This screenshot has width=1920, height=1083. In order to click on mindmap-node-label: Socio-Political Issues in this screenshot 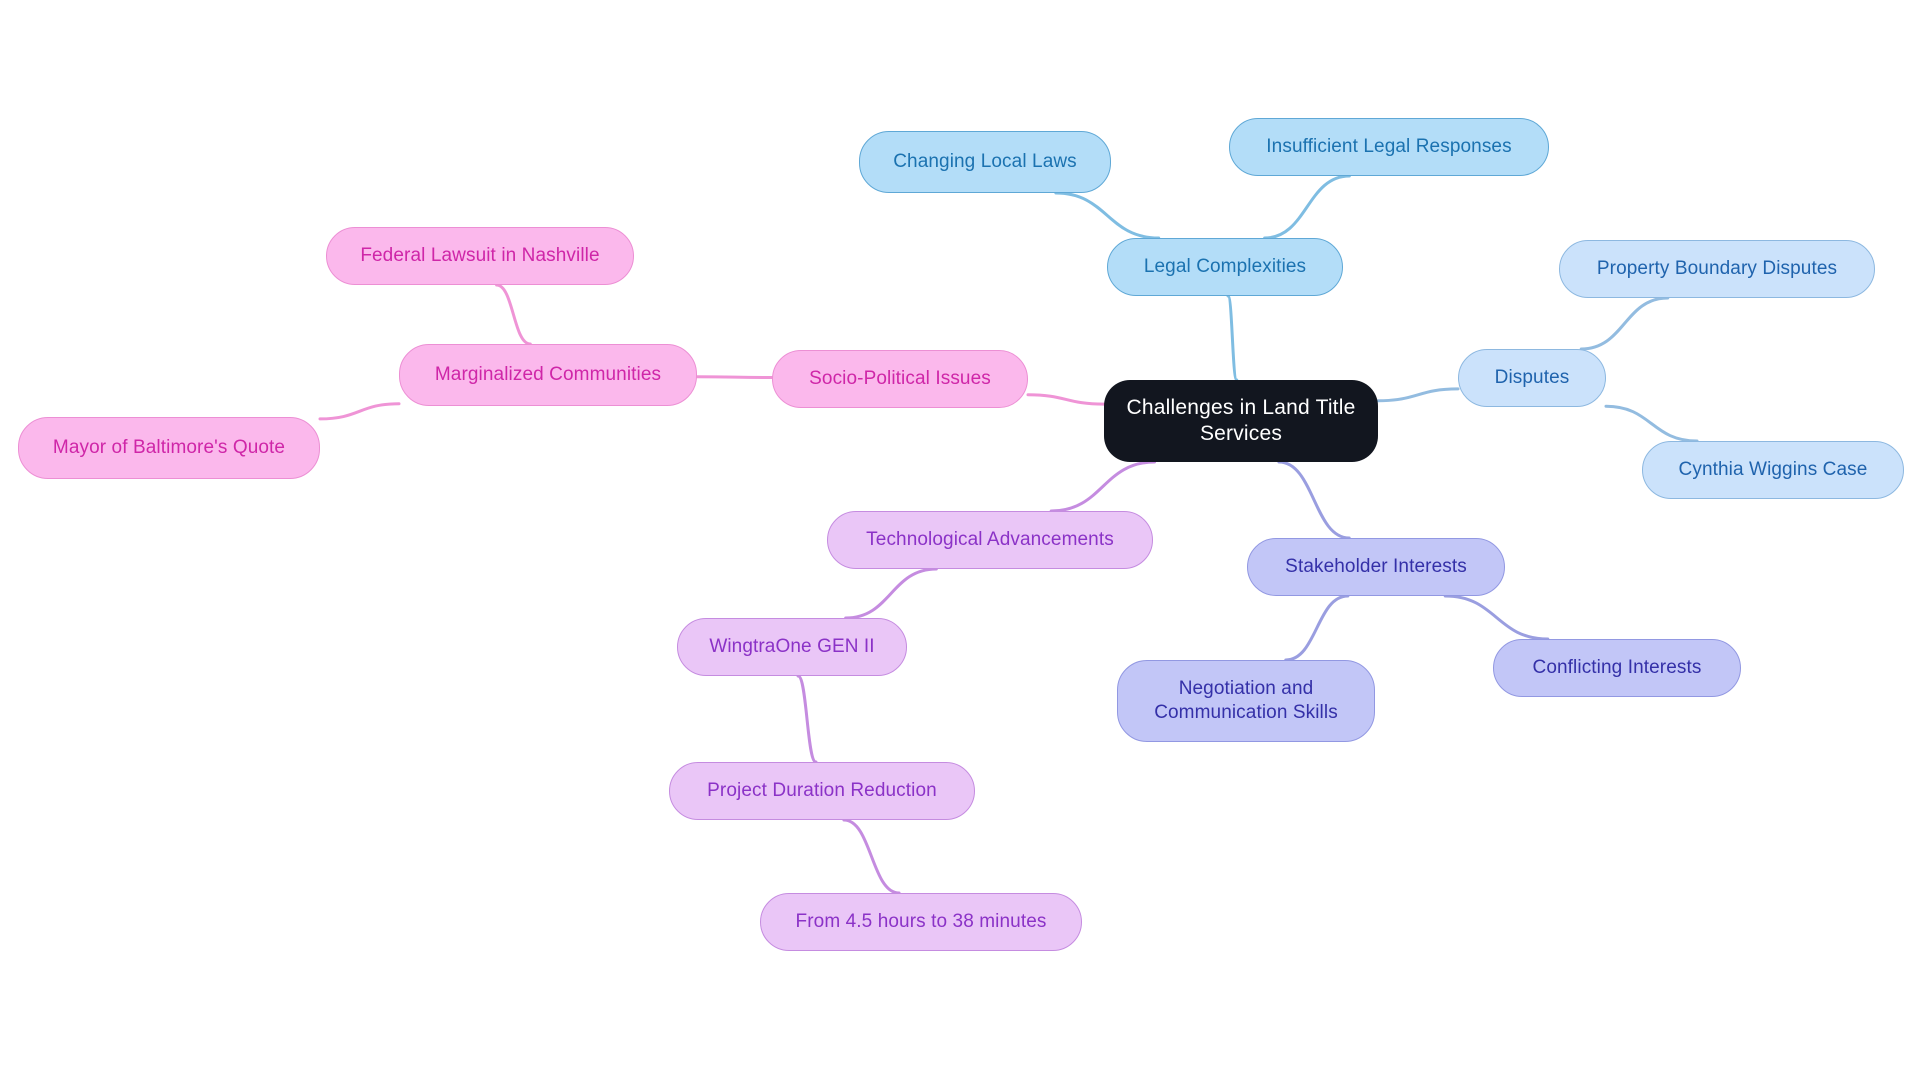, I will do `click(900, 379)`.